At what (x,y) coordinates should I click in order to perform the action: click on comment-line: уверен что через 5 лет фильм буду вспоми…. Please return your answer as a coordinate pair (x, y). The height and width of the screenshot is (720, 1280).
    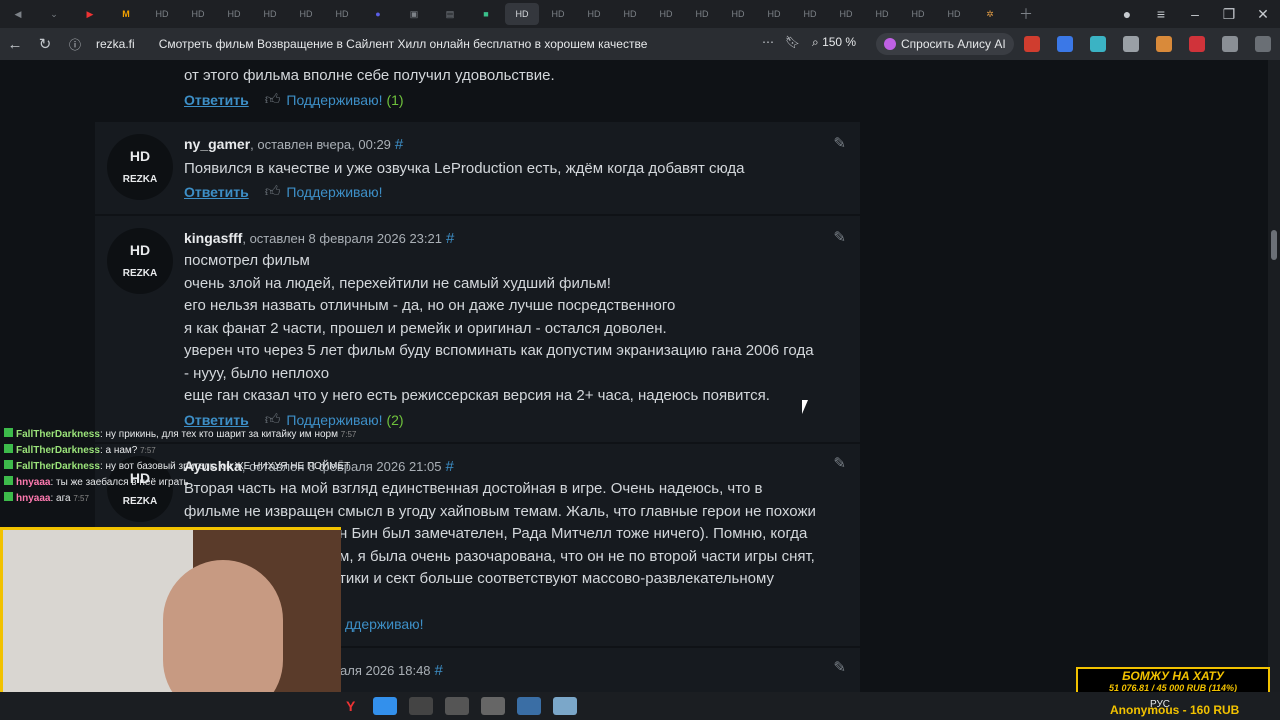
    Looking at the image, I should click on (499, 350).